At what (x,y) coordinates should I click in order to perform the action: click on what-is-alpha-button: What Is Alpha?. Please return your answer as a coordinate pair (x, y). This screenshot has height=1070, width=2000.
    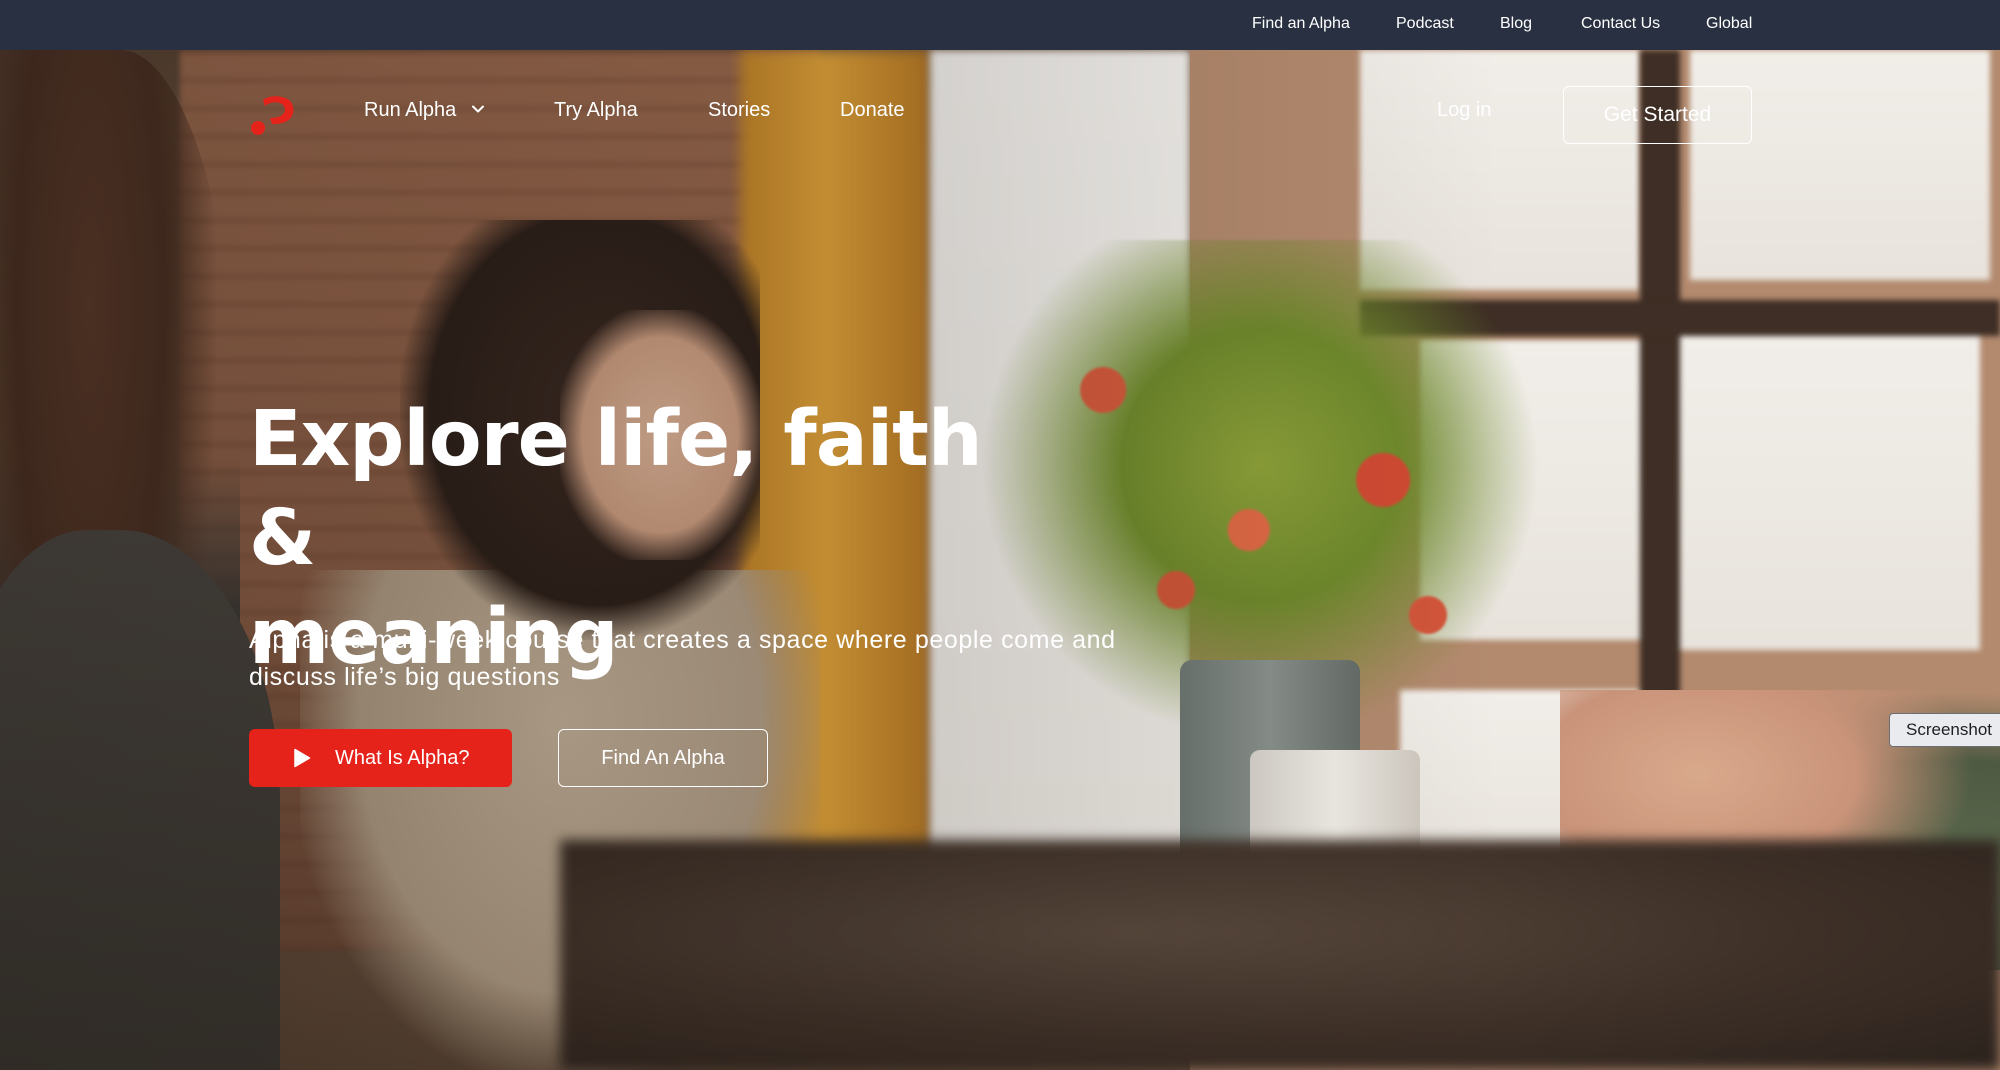
    Looking at the image, I should click on (380, 758).